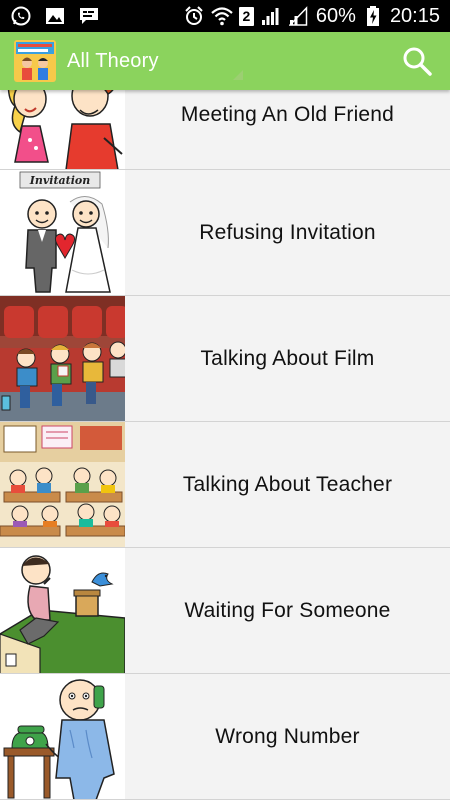 The width and height of the screenshot is (450, 800). What do you see at coordinates (225, 61) in the screenshot?
I see `app-bar: All Theory` at bounding box center [225, 61].